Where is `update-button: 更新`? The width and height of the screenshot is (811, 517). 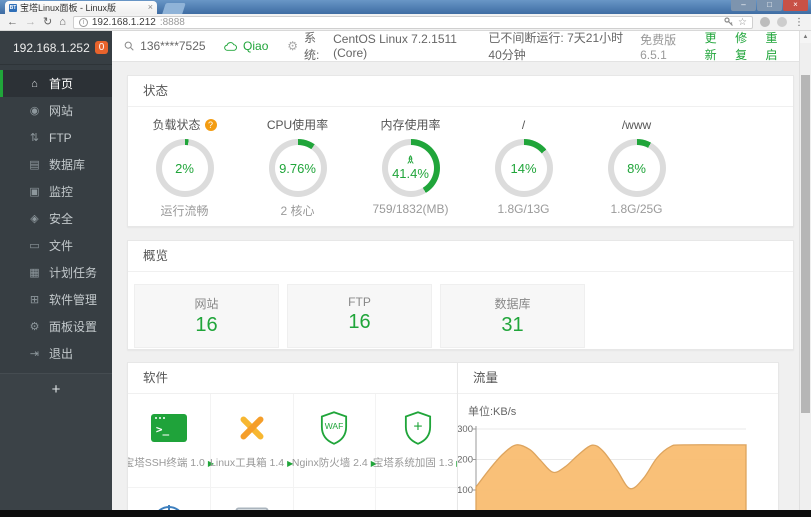
update-button: 更新 is located at coordinates (714, 46).